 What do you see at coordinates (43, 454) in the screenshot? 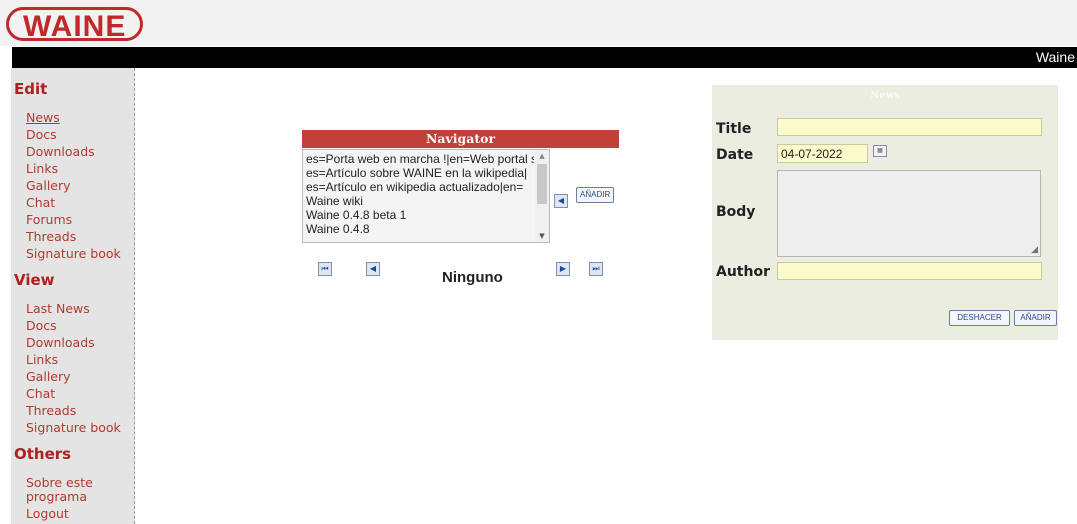
I see `section-others-title: Others` at bounding box center [43, 454].